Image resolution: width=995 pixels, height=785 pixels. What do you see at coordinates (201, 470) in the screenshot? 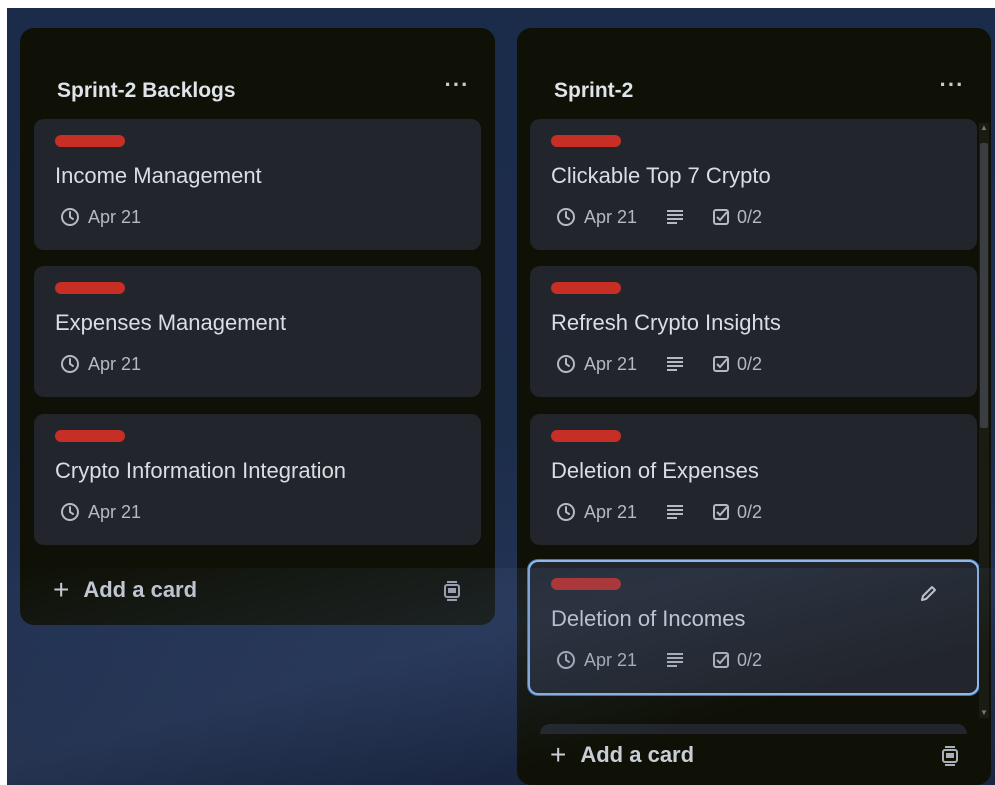
I see `card-title: Crypto Information Integration` at bounding box center [201, 470].